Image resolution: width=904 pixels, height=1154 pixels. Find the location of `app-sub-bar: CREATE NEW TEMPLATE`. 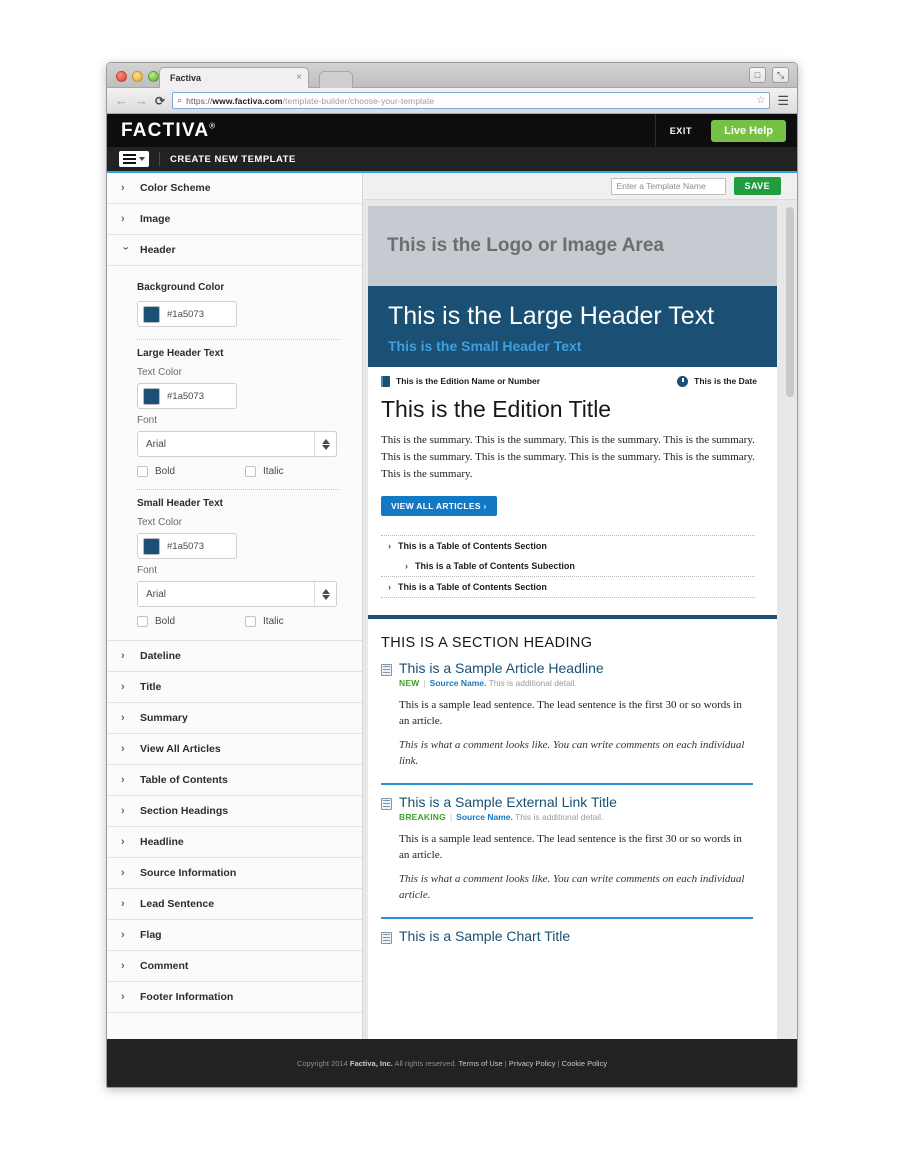

app-sub-bar: CREATE NEW TEMPLATE is located at coordinates (452, 160).